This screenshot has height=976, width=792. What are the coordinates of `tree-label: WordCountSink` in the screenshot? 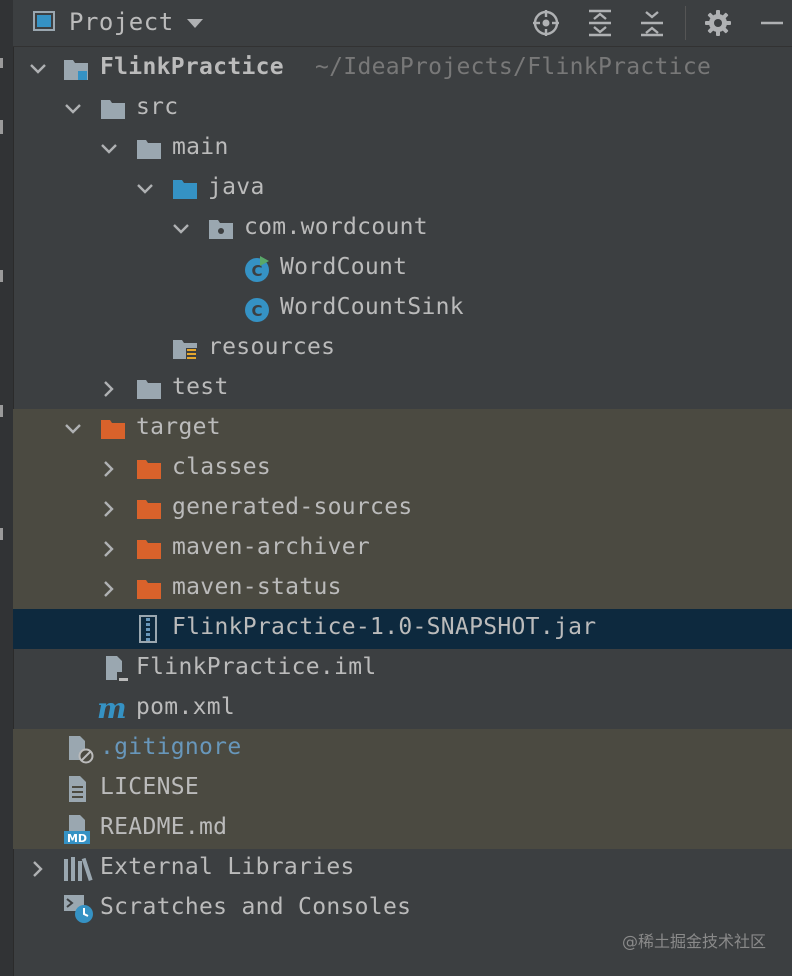 It's located at (372, 307).